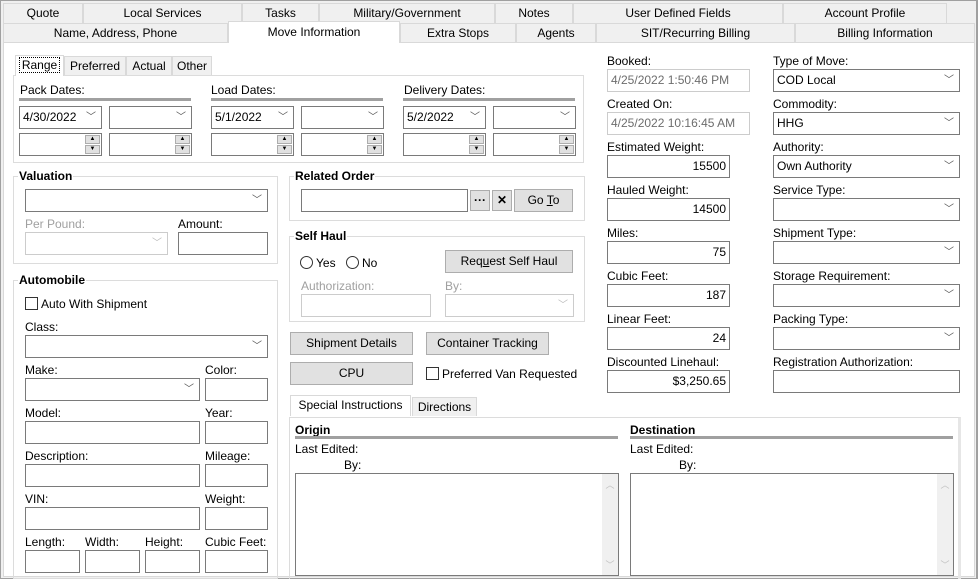 The height and width of the screenshot is (579, 978). Describe the element at coordinates (112, 518) in the screenshot. I see `vin-input` at that location.